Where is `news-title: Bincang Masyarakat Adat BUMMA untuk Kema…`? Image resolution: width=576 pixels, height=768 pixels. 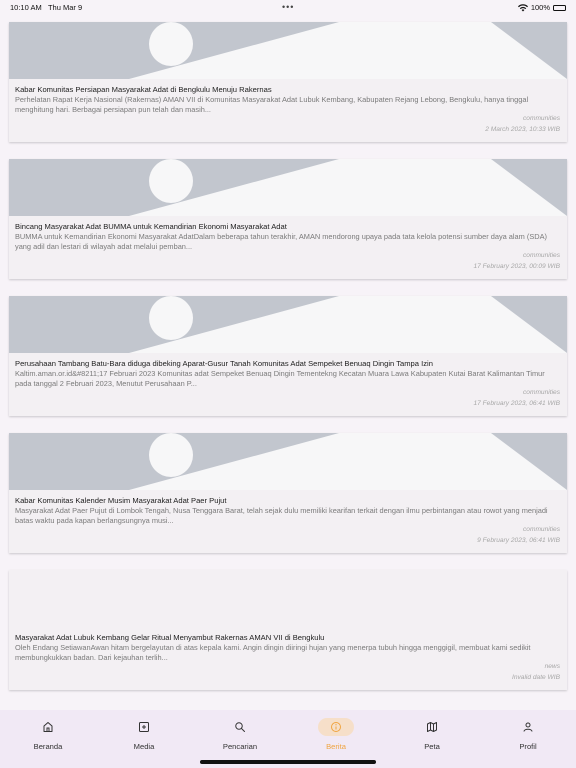 news-title: Bincang Masyarakat Adat BUMMA untuk Kema… is located at coordinates (151, 226).